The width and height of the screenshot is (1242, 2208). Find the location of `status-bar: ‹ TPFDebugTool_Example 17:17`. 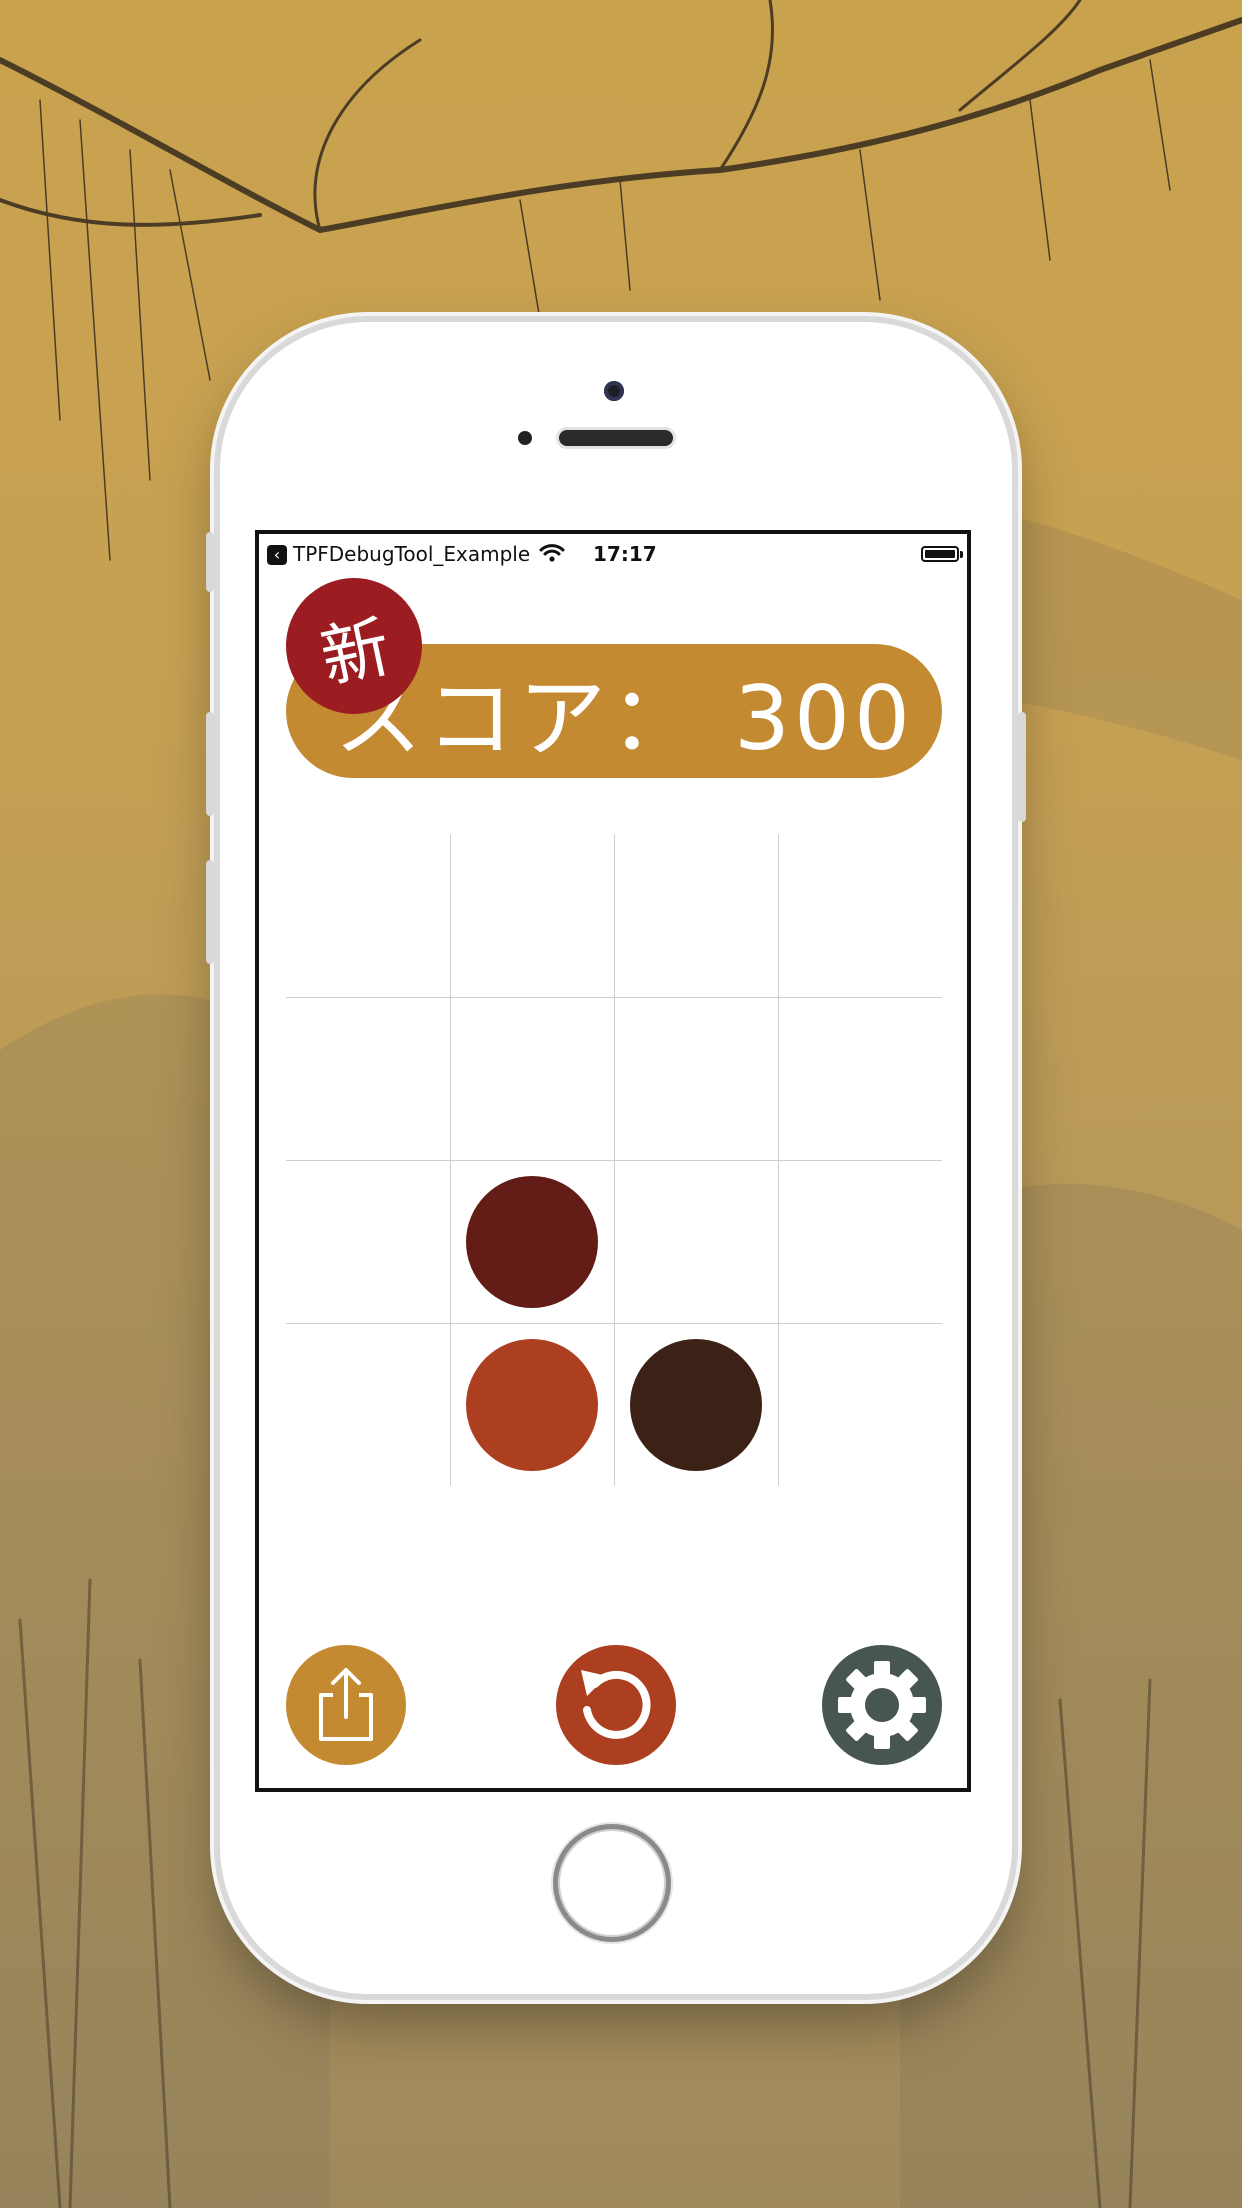

status-bar: ‹ TPFDebugTool_Example 17:17 is located at coordinates (613, 554).